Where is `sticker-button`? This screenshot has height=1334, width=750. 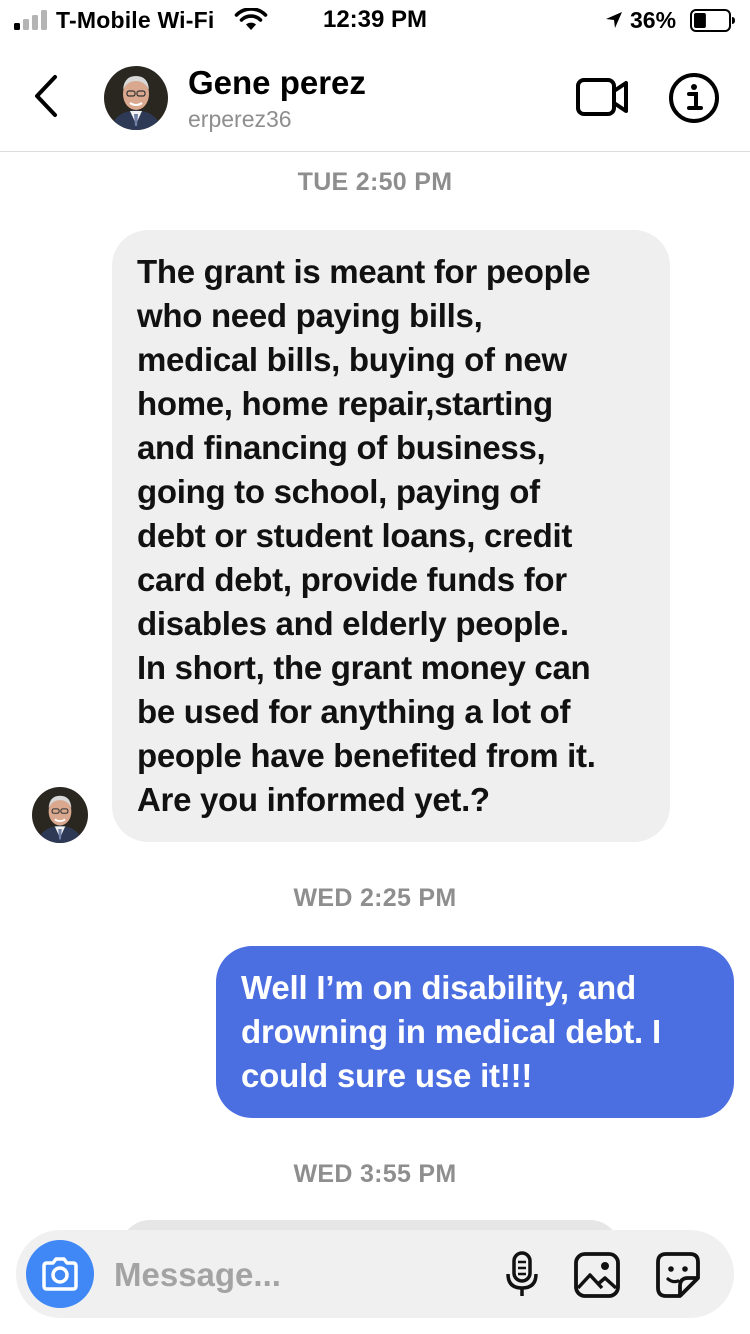 sticker-button is located at coordinates (678, 1275).